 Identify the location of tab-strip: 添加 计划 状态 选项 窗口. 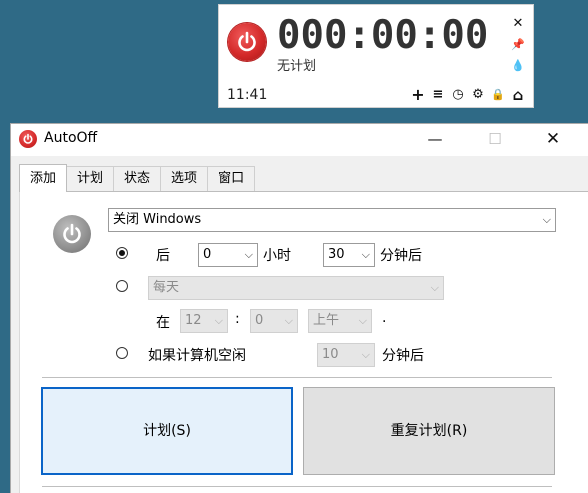
(137, 178).